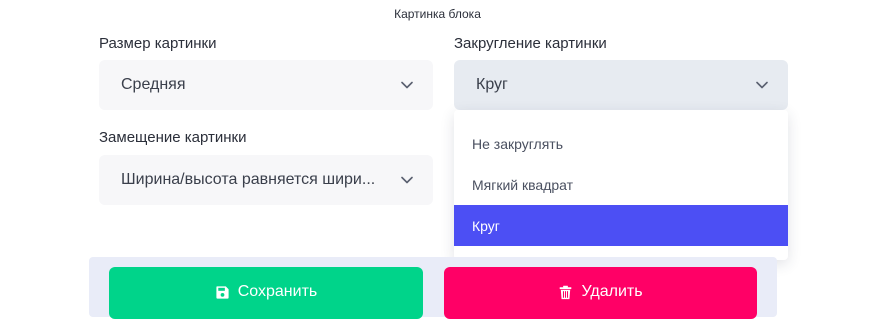 The image size is (875, 319). Describe the element at coordinates (158, 43) in the screenshot. I see `size-field-label: Размер картинки` at that location.